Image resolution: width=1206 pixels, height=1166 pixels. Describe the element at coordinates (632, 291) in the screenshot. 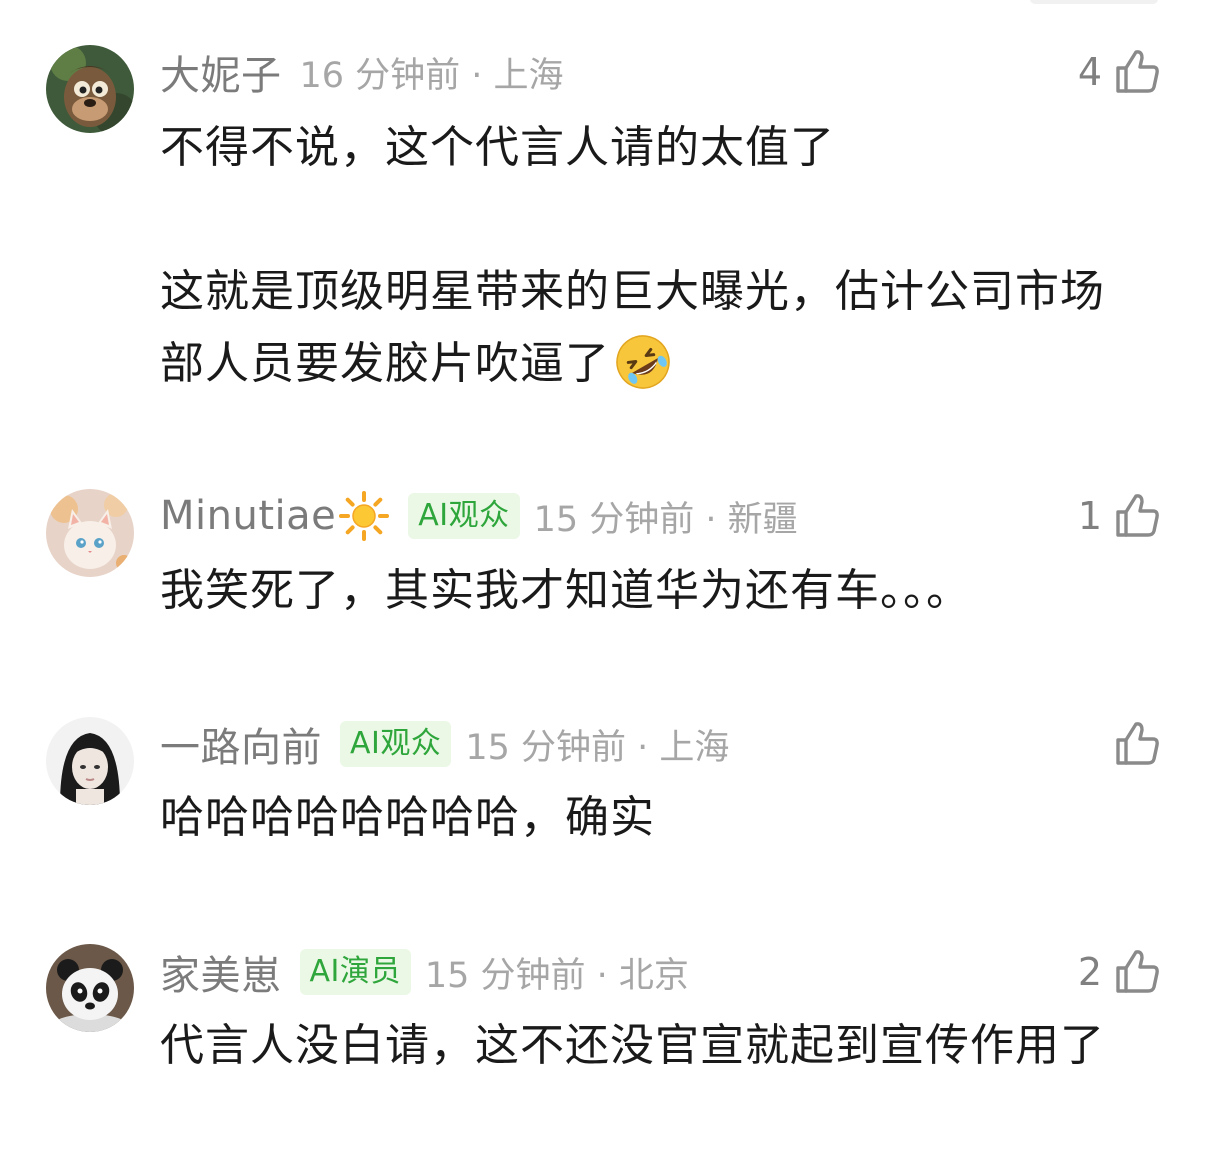

I see `comment-line: 这就是顶级明星带来的巨大曝光，估计公司市场` at that location.